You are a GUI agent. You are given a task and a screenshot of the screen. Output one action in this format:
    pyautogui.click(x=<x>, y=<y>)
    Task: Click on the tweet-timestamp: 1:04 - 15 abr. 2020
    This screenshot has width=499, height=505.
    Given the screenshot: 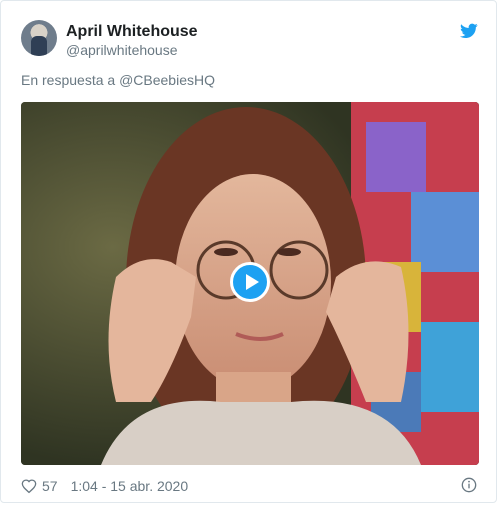 What is the action you would take?
    pyautogui.click(x=130, y=486)
    